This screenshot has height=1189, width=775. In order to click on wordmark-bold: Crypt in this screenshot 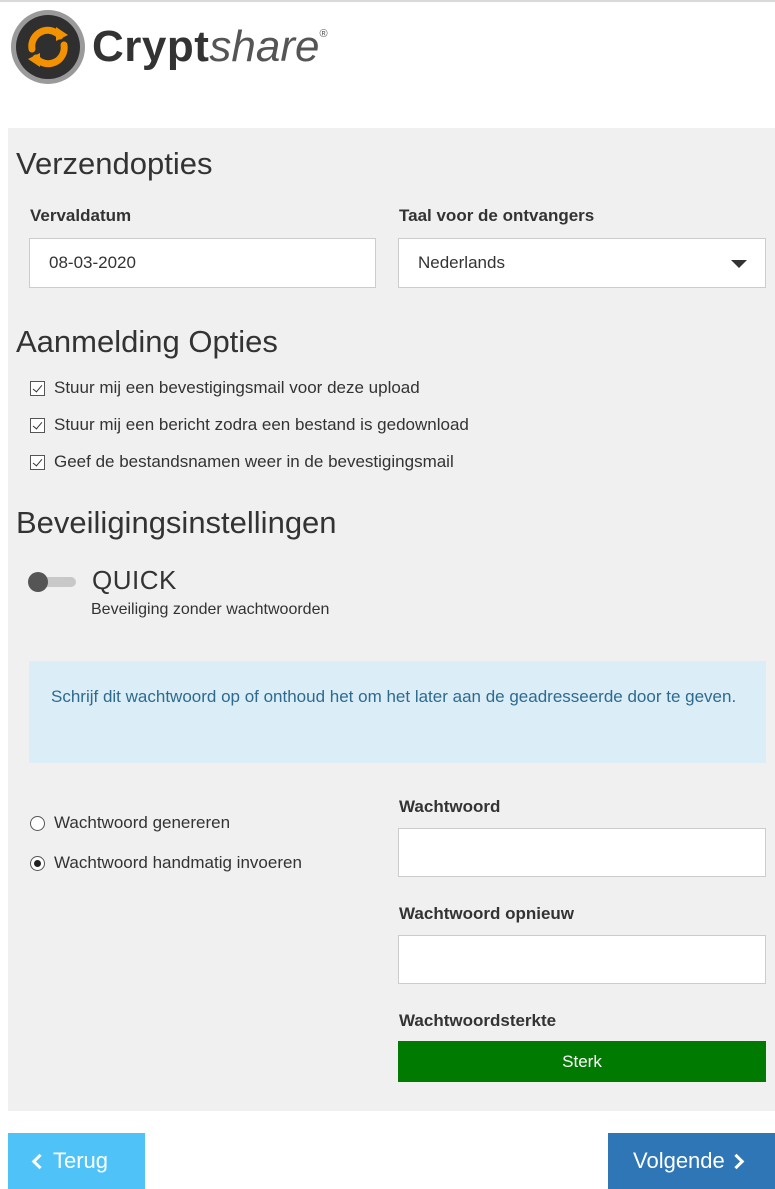, I will do `click(151, 46)`.